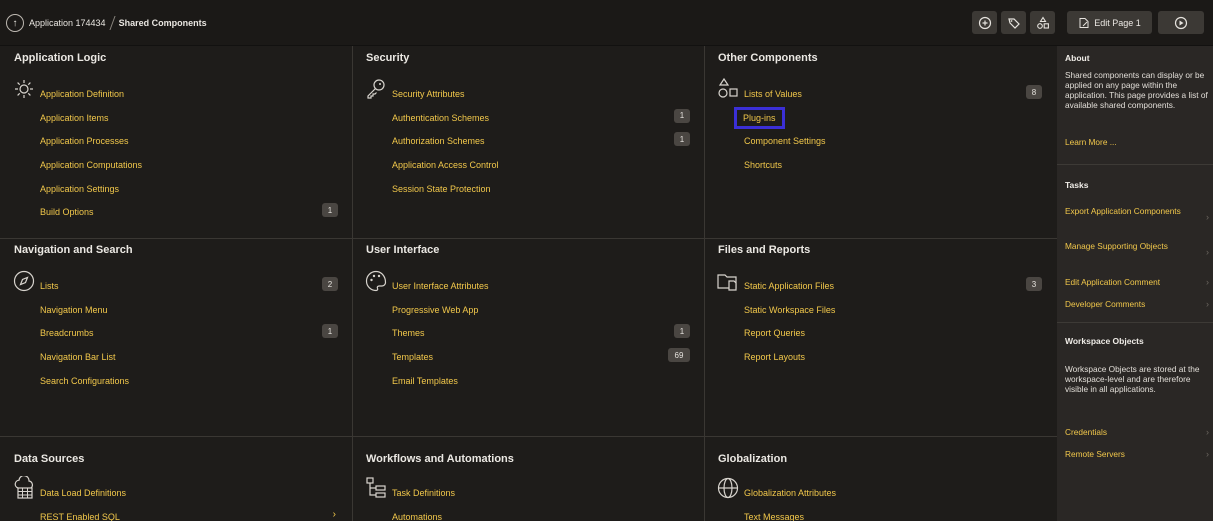 The width and height of the screenshot is (1213, 521). What do you see at coordinates (24, 89) in the screenshot?
I see `gears-icon` at bounding box center [24, 89].